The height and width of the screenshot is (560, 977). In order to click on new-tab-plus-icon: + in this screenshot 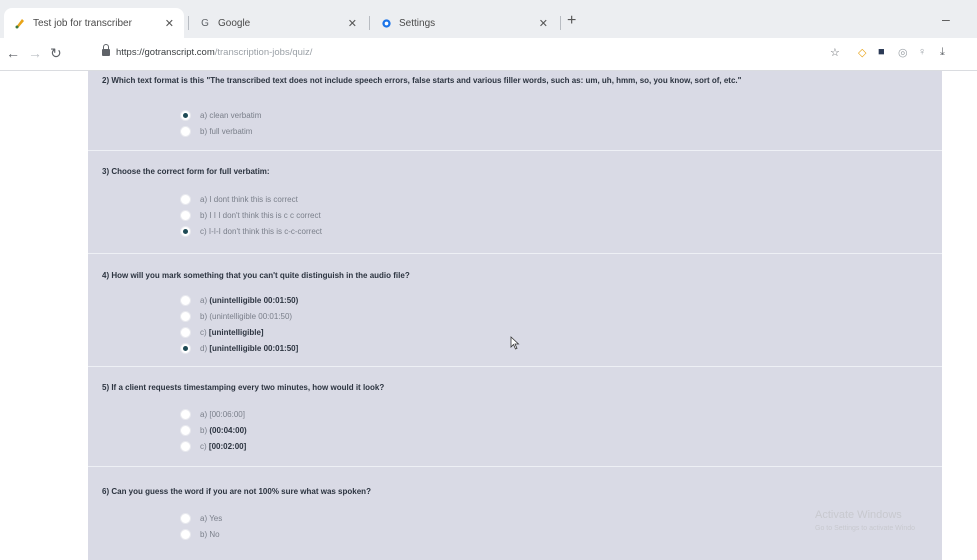, I will do `click(571, 21)`.